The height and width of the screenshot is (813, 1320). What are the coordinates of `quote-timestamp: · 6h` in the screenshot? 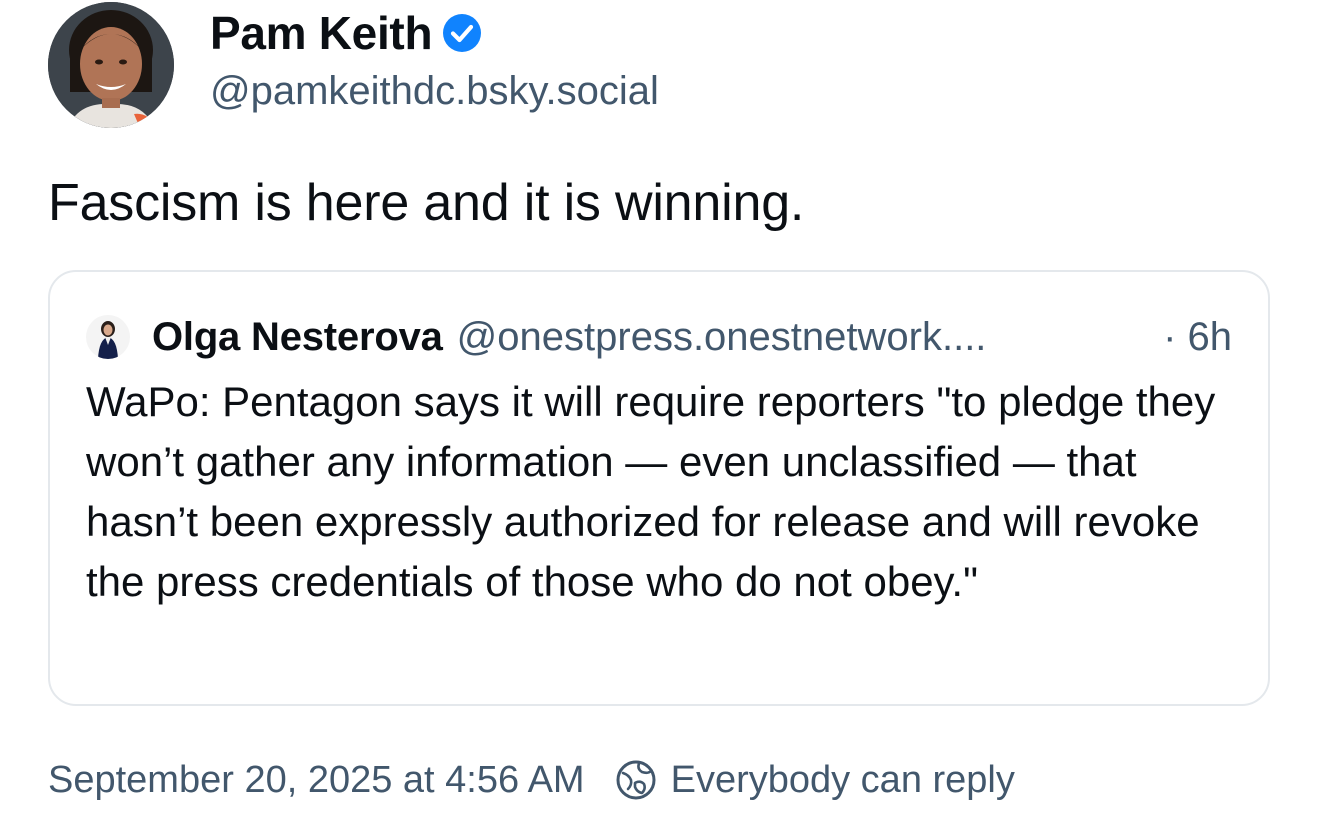 It's located at (1197, 337).